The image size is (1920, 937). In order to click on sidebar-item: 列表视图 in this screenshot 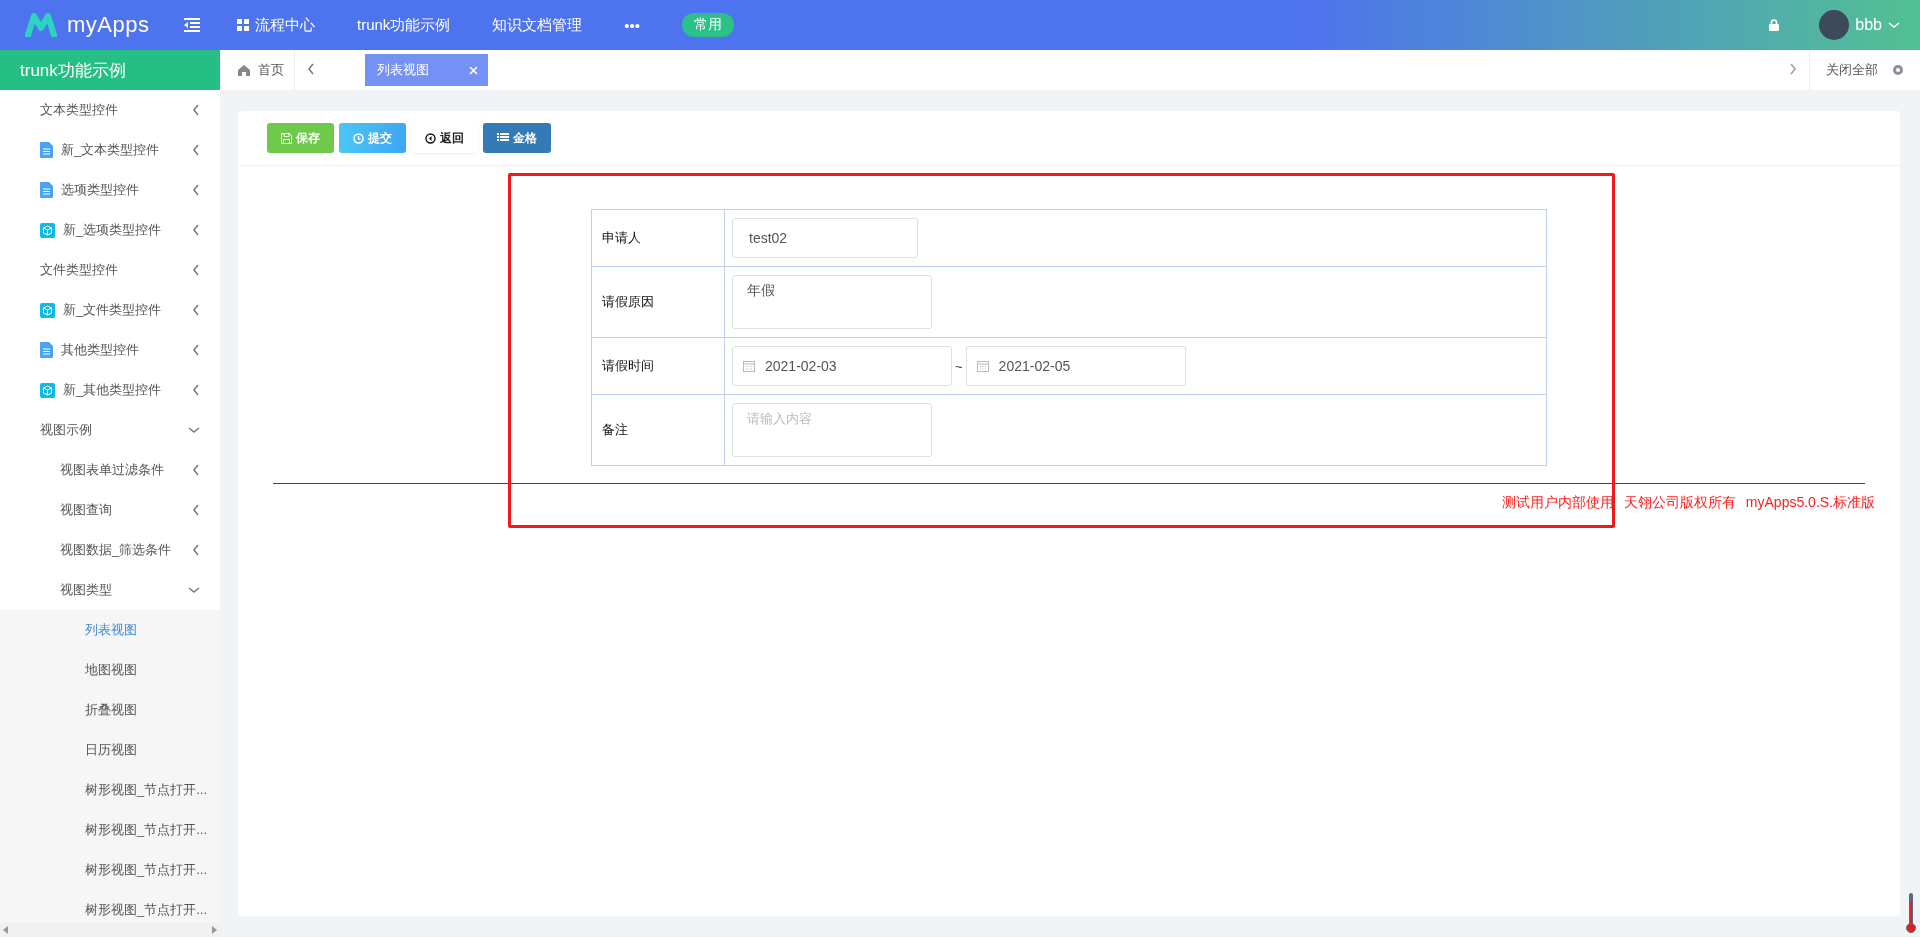, I will do `click(110, 630)`.